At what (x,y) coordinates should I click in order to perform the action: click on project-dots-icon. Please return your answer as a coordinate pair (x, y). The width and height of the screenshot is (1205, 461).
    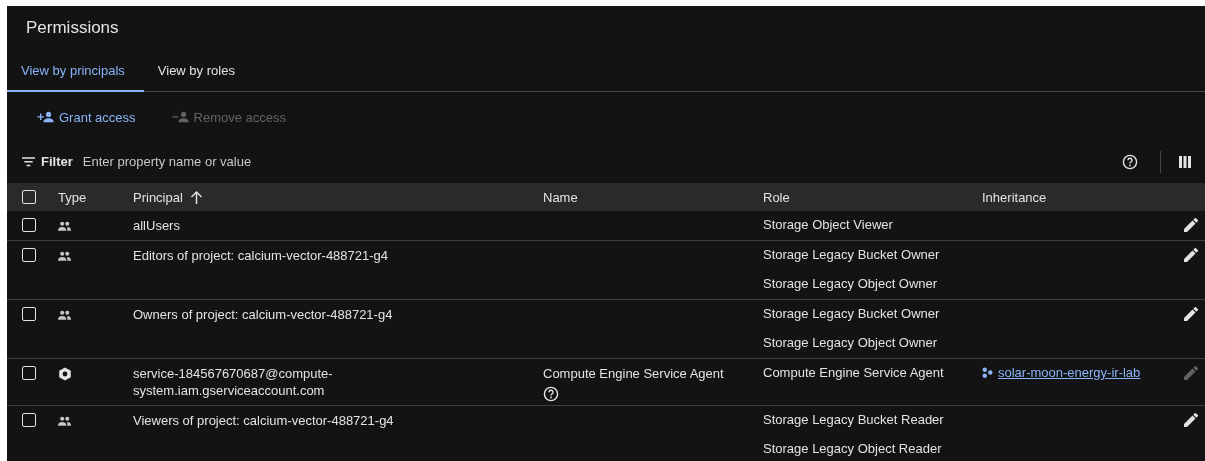
    Looking at the image, I should click on (987, 372).